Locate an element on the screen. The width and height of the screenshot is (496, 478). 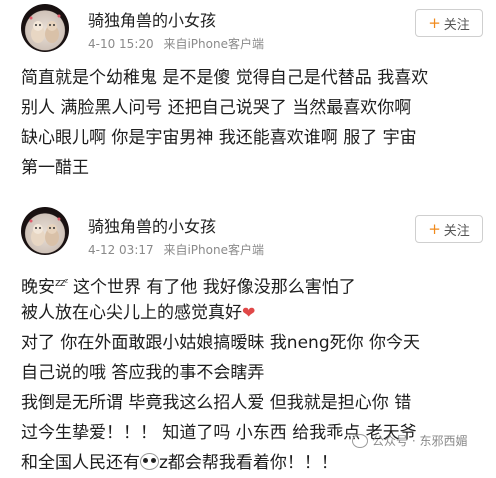
panda-emoji-icon is located at coordinates (149, 461).